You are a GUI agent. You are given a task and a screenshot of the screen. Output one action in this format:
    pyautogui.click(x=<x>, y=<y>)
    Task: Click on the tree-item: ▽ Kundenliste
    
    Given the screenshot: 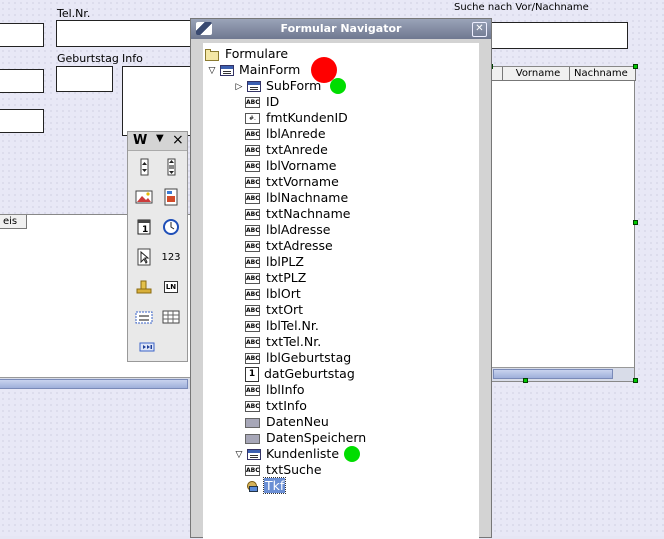 What is the action you would take?
    pyautogui.click(x=286, y=454)
    